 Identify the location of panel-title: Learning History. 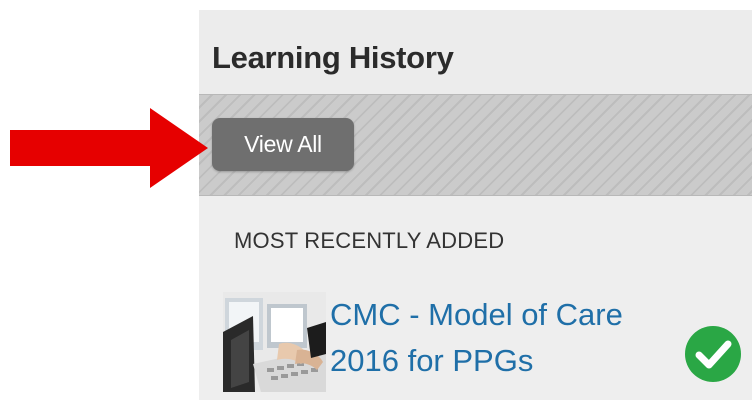
(333, 57).